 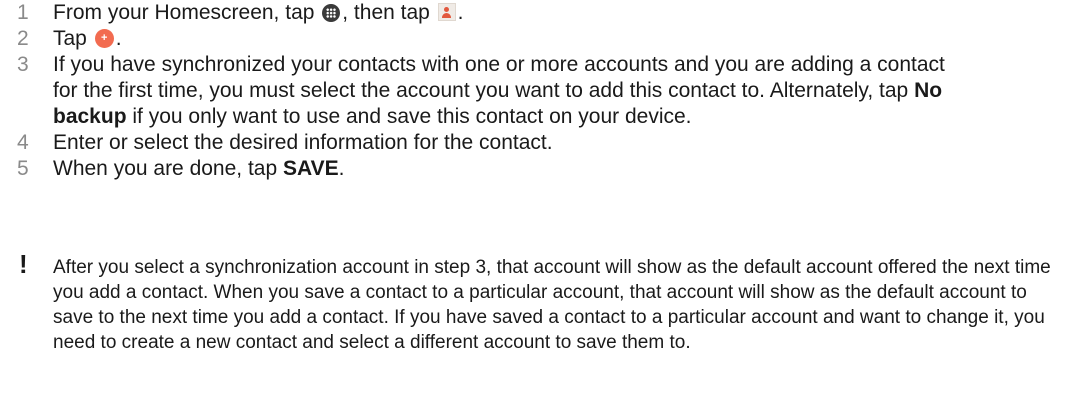 What do you see at coordinates (73, 38) in the screenshot?
I see `step-text-part: Tap` at bounding box center [73, 38].